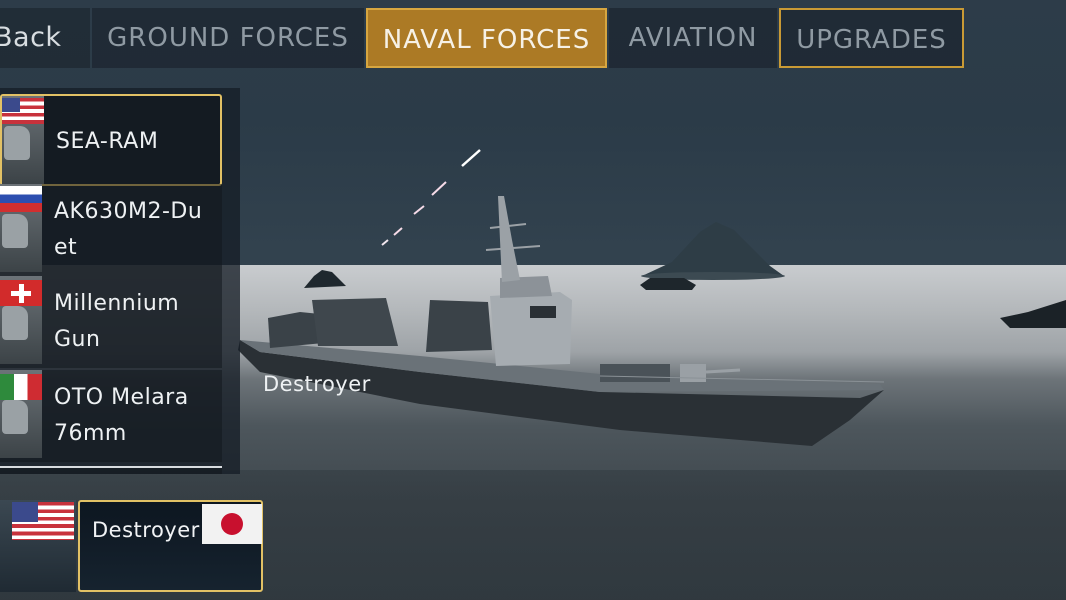 This screenshot has height=600, width=1066. I want to click on tab-upgrades: UPGRADES, so click(871, 38).